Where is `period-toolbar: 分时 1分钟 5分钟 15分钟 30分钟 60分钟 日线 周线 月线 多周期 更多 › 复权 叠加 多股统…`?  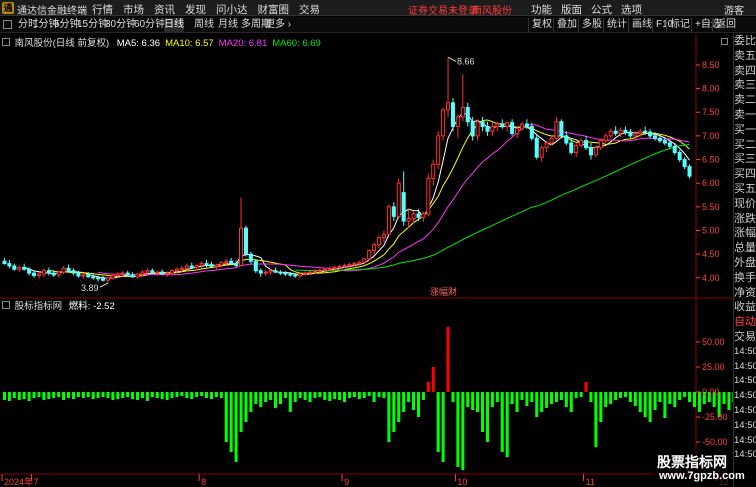
period-toolbar: 分时 1分钟 5分钟 15分钟 30分钟 60分钟 日线 周线 月线 多周期 更多 › 复权 叠加 多股统… is located at coordinates (378, 25).